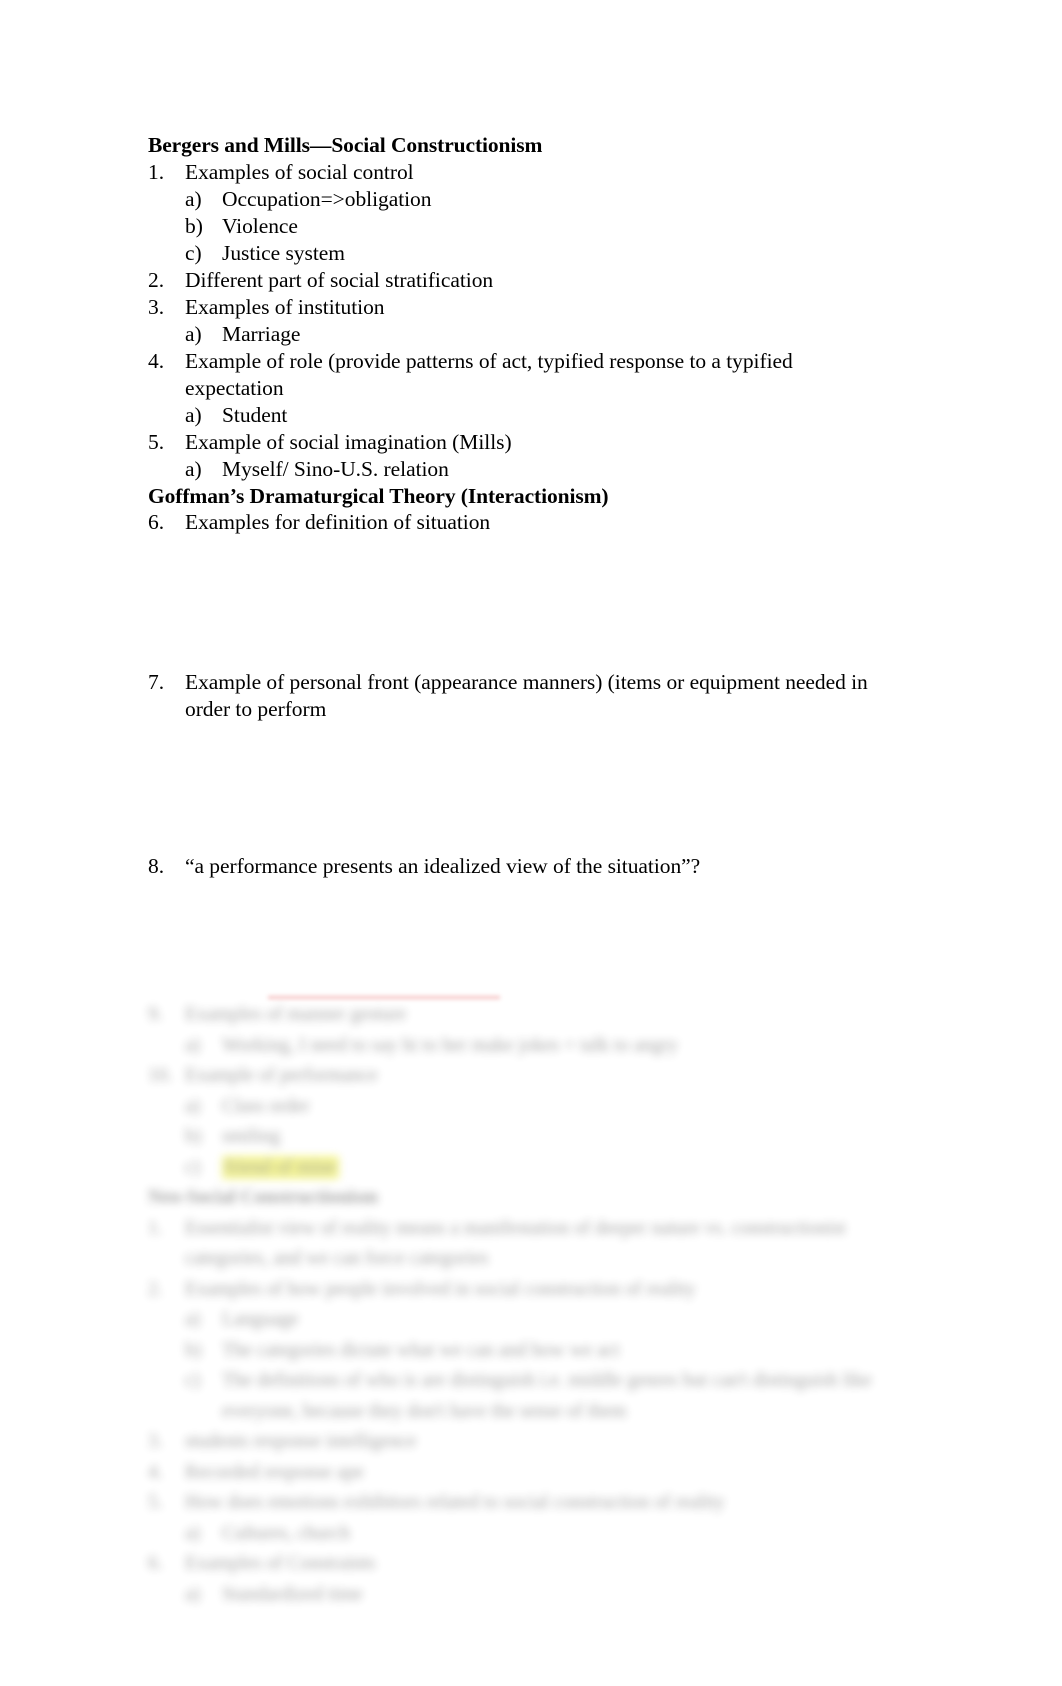 This screenshot has width=1062, height=1686. Describe the element at coordinates (518, 199) in the screenshot. I see `list-item: a) Occupation=>obligation` at that location.